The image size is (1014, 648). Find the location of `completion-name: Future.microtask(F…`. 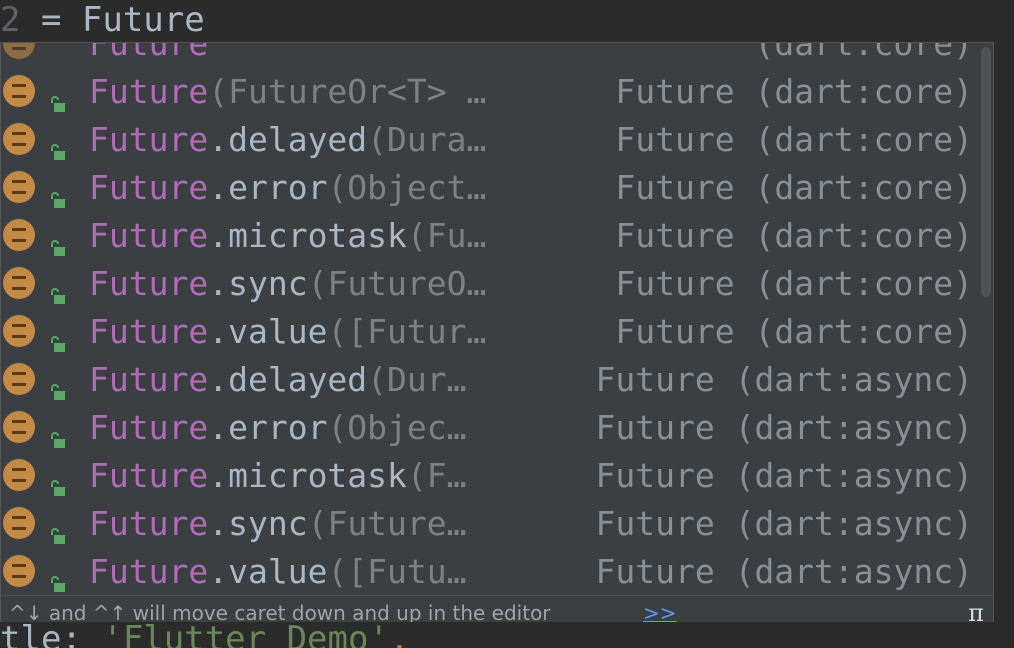

completion-name: Future.microtask(F… is located at coordinates (278, 475).